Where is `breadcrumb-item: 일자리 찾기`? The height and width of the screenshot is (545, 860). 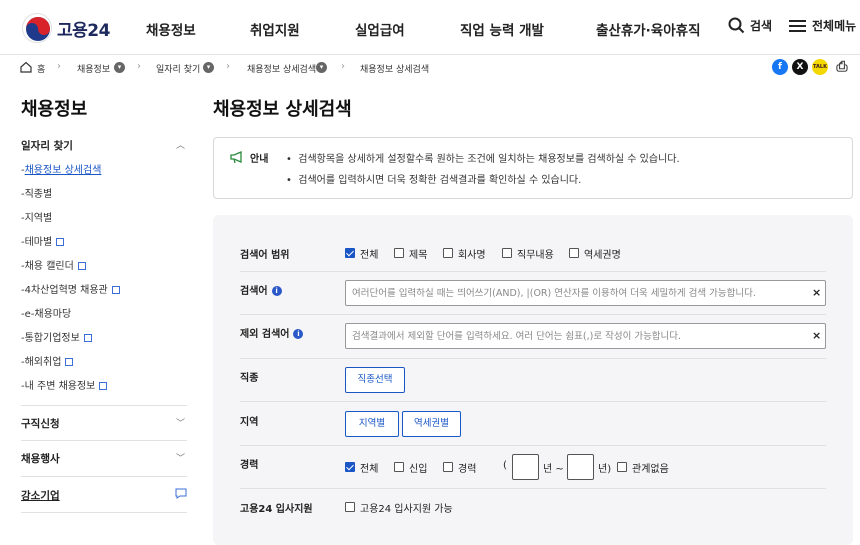 breadcrumb-item: 일자리 찾기 is located at coordinates (178, 68).